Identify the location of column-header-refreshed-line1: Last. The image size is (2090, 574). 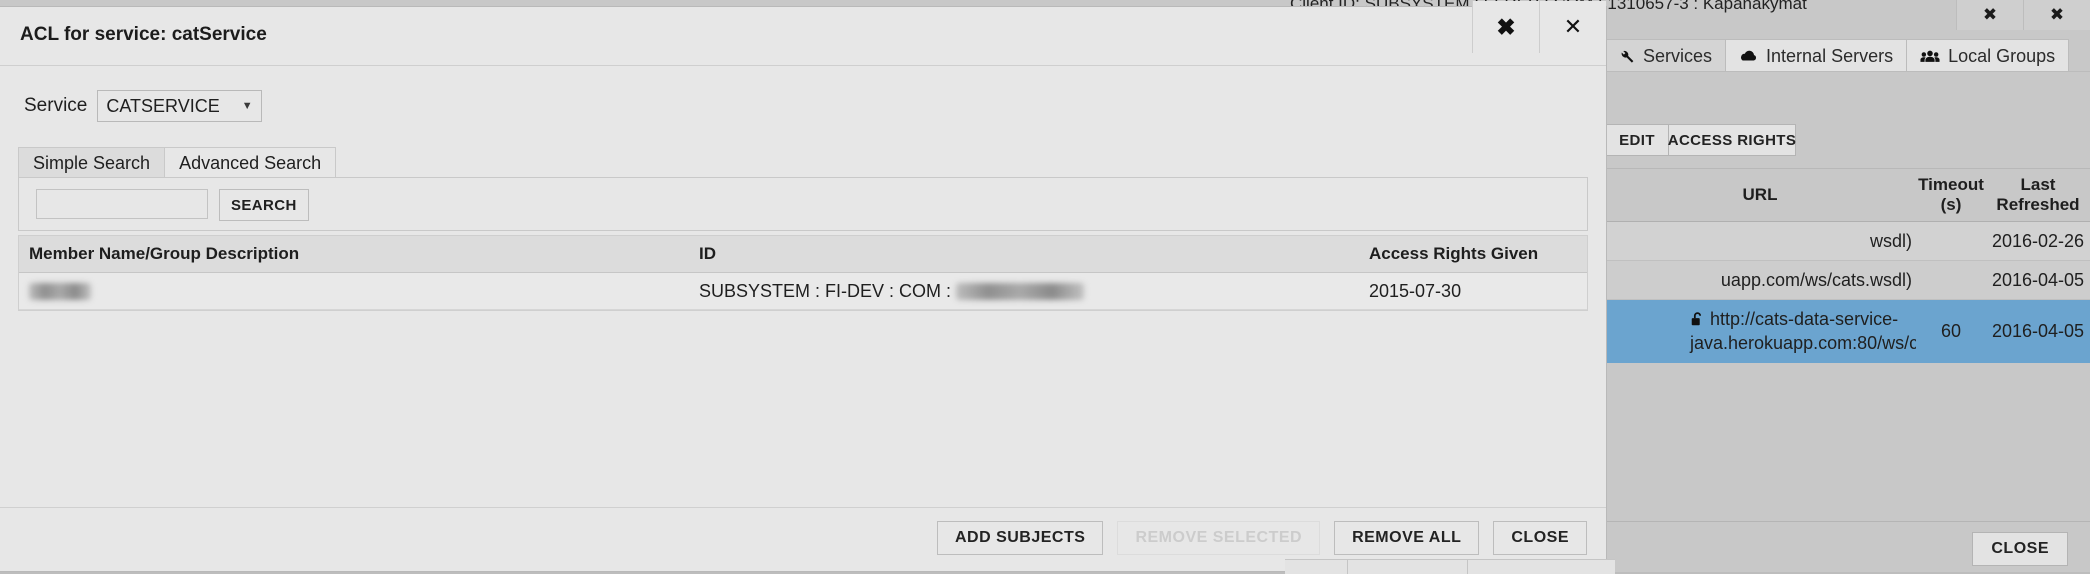
(2038, 185).